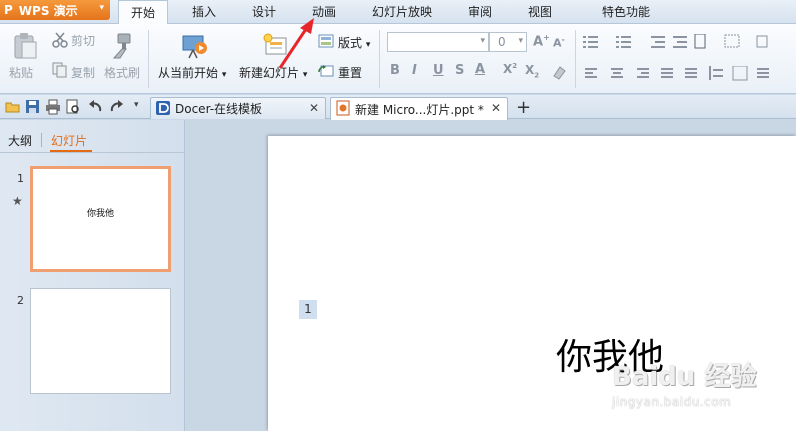 The width and height of the screenshot is (796, 431). What do you see at coordinates (20, 140) in the screenshot?
I see `tab-outline: 大纲` at bounding box center [20, 140].